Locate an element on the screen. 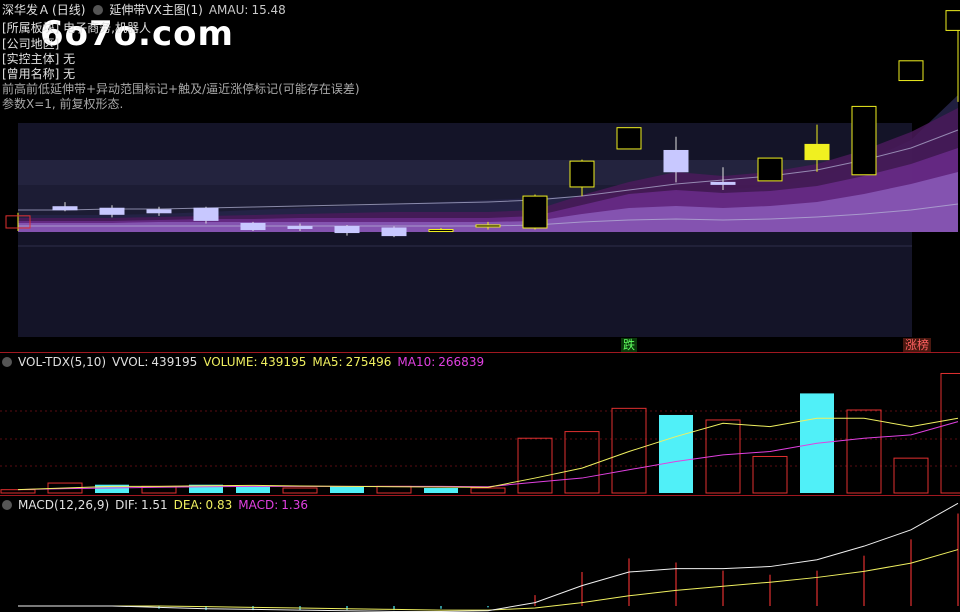 Image resolution: width=960 pixels, height=612 pixels. dea-label: DEA: is located at coordinates (188, 505).